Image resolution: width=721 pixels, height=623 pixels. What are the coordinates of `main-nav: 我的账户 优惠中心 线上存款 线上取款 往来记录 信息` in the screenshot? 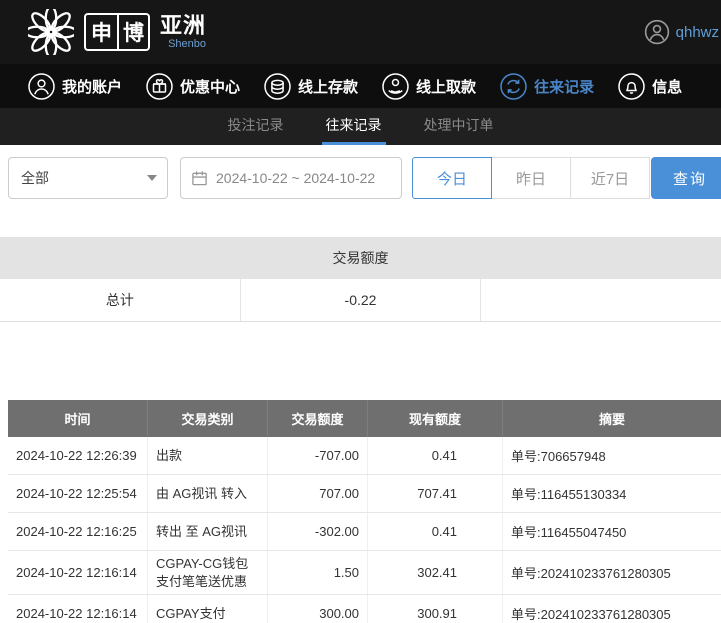 It's located at (360, 86).